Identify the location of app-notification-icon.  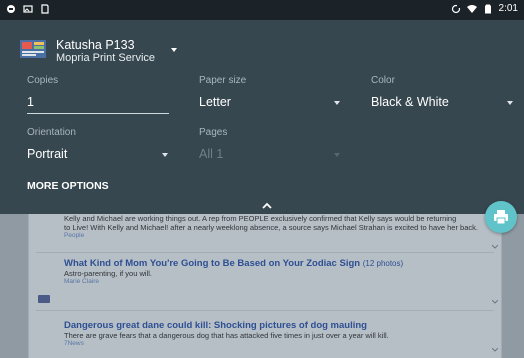
(11, 9).